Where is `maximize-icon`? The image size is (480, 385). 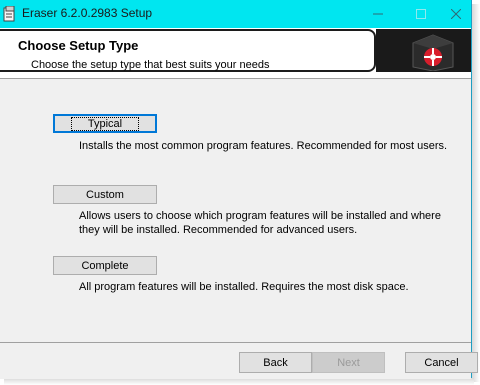 maximize-icon is located at coordinates (421, 14).